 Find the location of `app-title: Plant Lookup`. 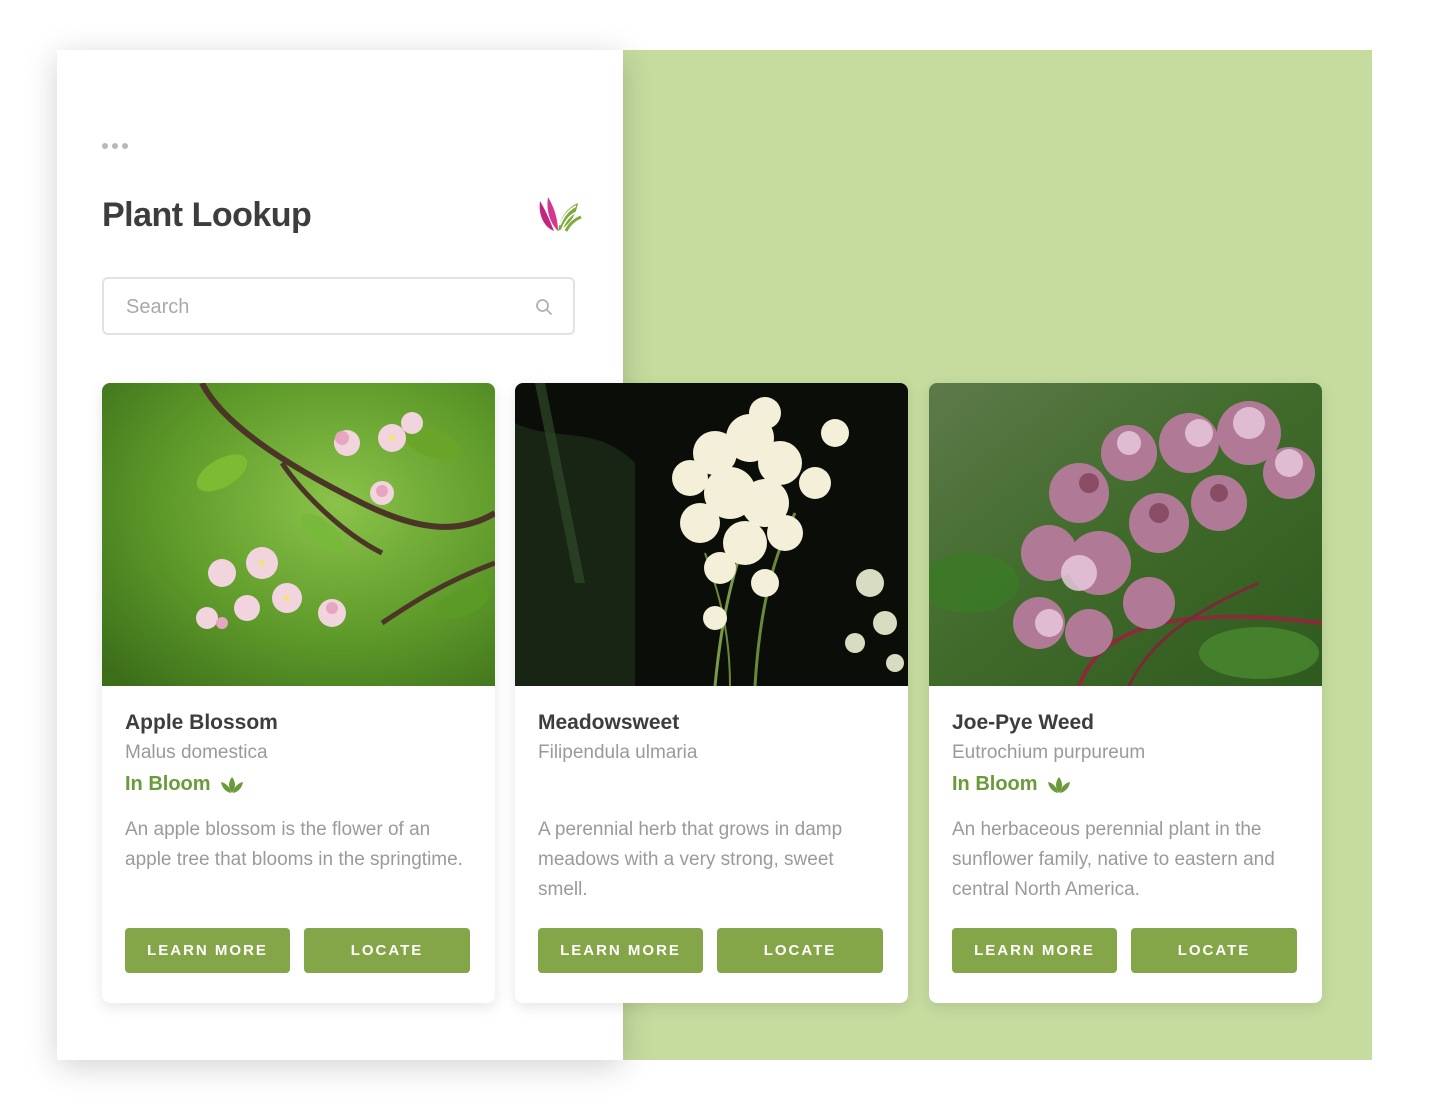

app-title: Plant Lookup is located at coordinates (207, 215).